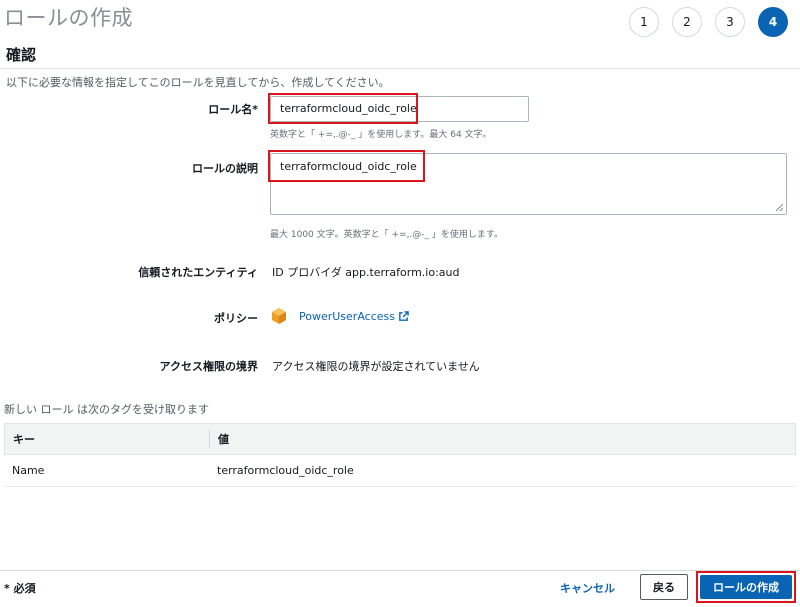 The width and height of the screenshot is (800, 607). Describe the element at coordinates (347, 316) in the screenshot. I see `policy-link: PowerUserAccess` at that location.